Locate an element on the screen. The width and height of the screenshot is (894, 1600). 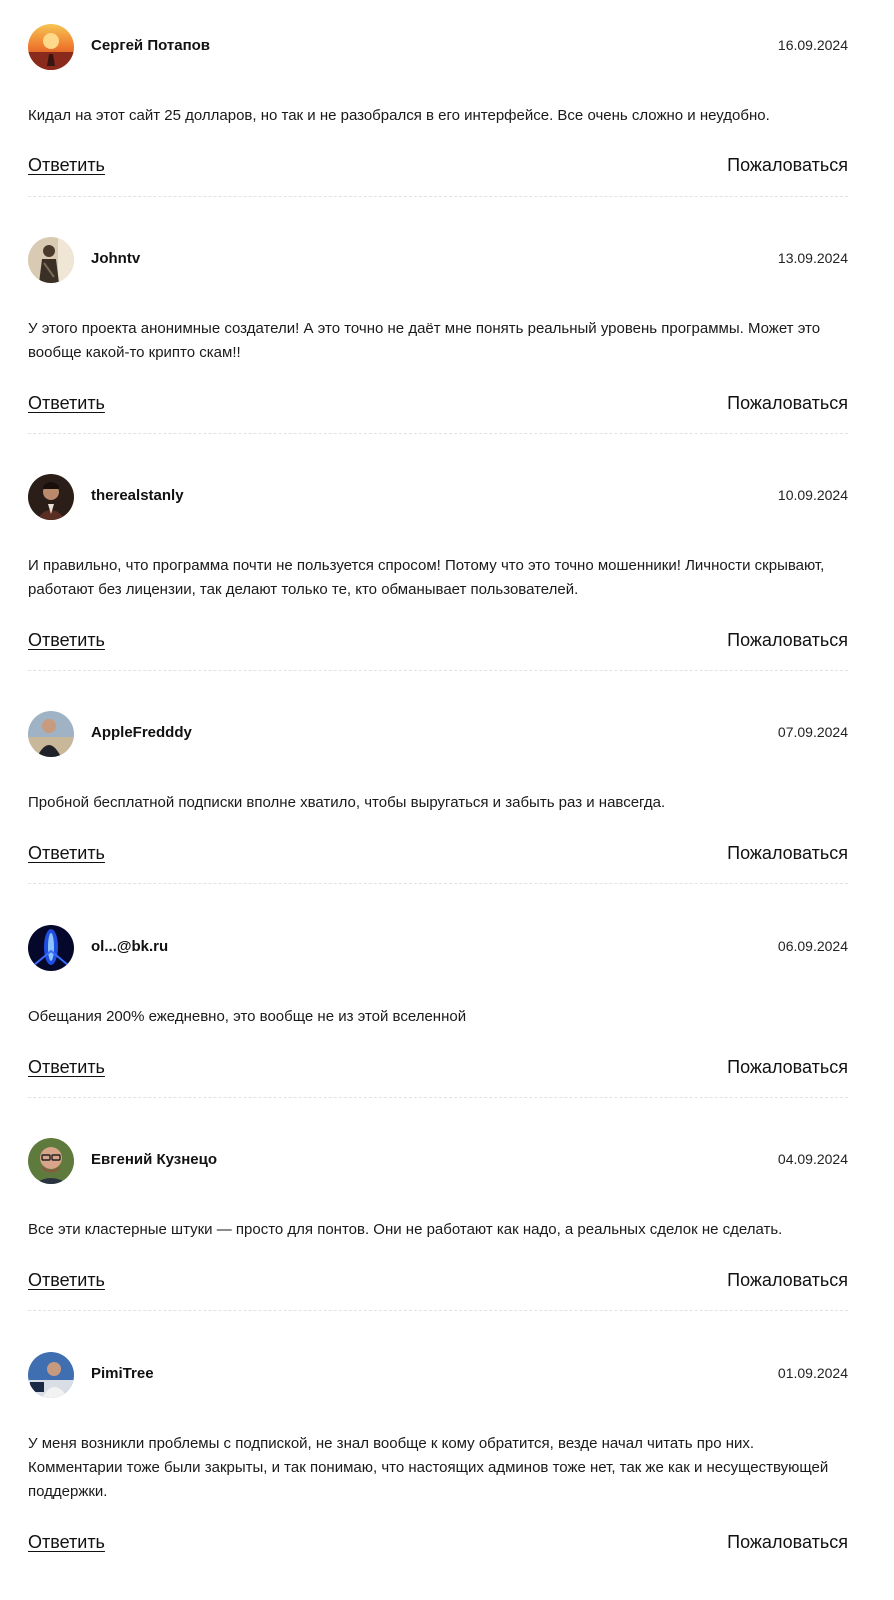
review-date: 13.09.2024 is located at coordinates (812, 258).